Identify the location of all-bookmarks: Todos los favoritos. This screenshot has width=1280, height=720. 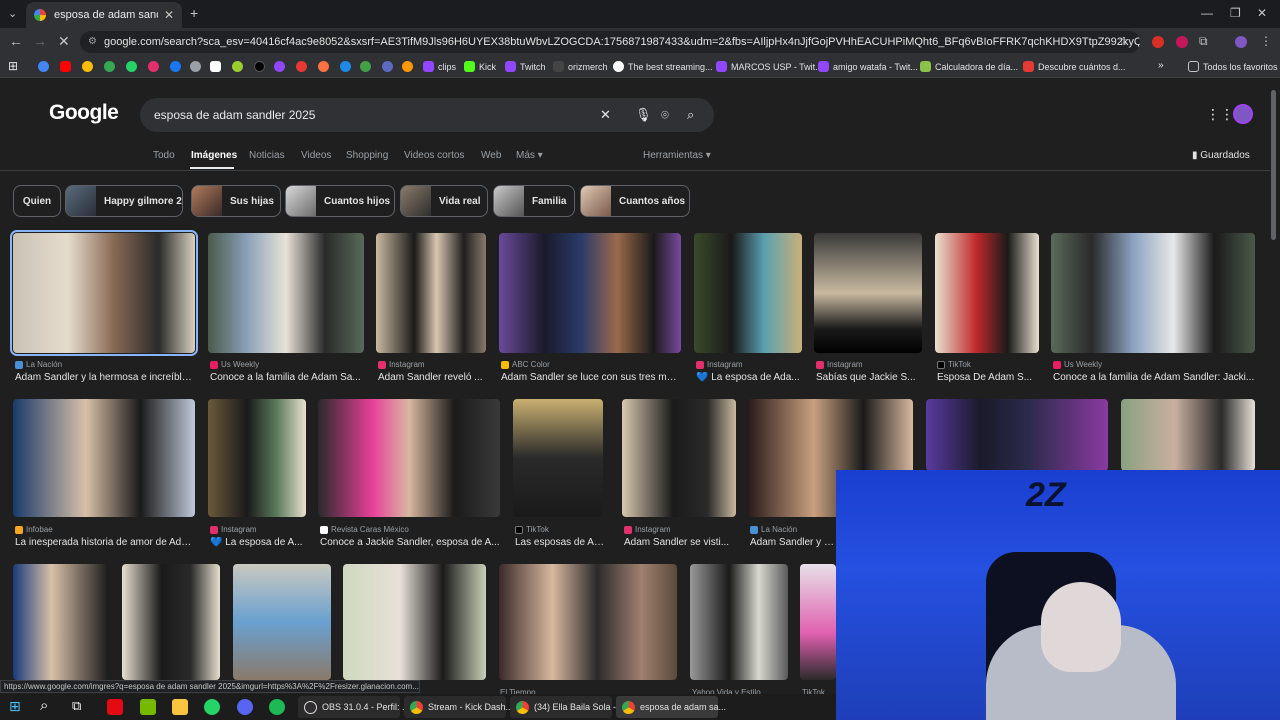
(1233, 66).